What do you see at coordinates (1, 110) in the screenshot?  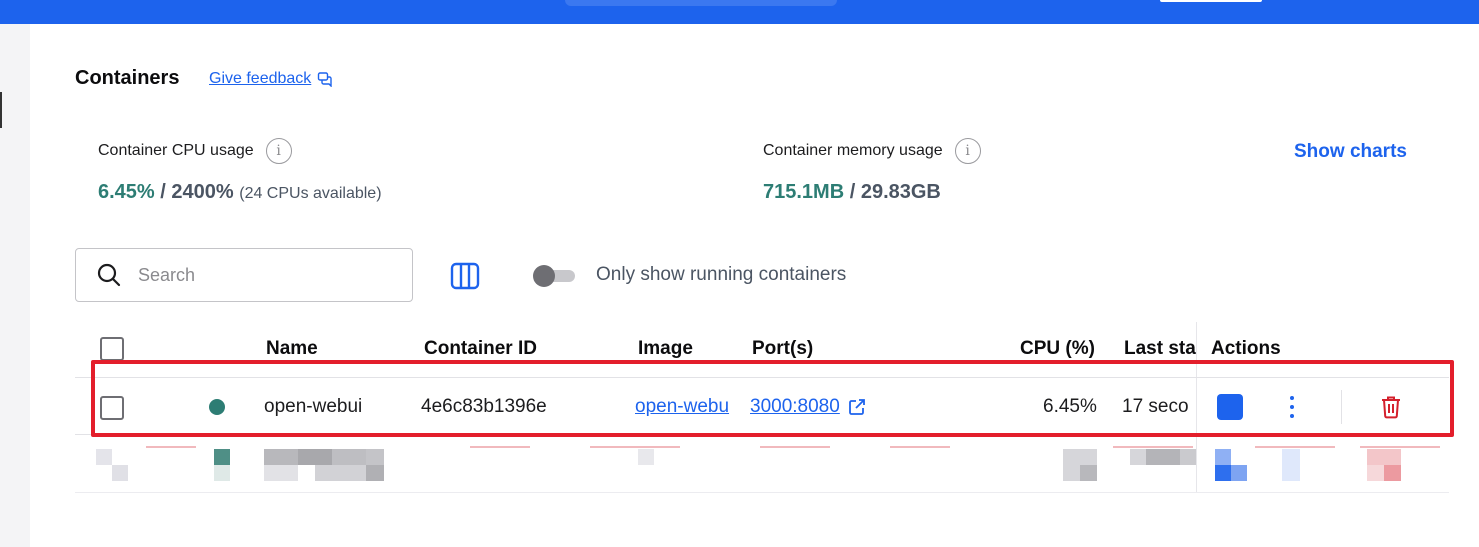 I see `sidebar-active-indicator` at bounding box center [1, 110].